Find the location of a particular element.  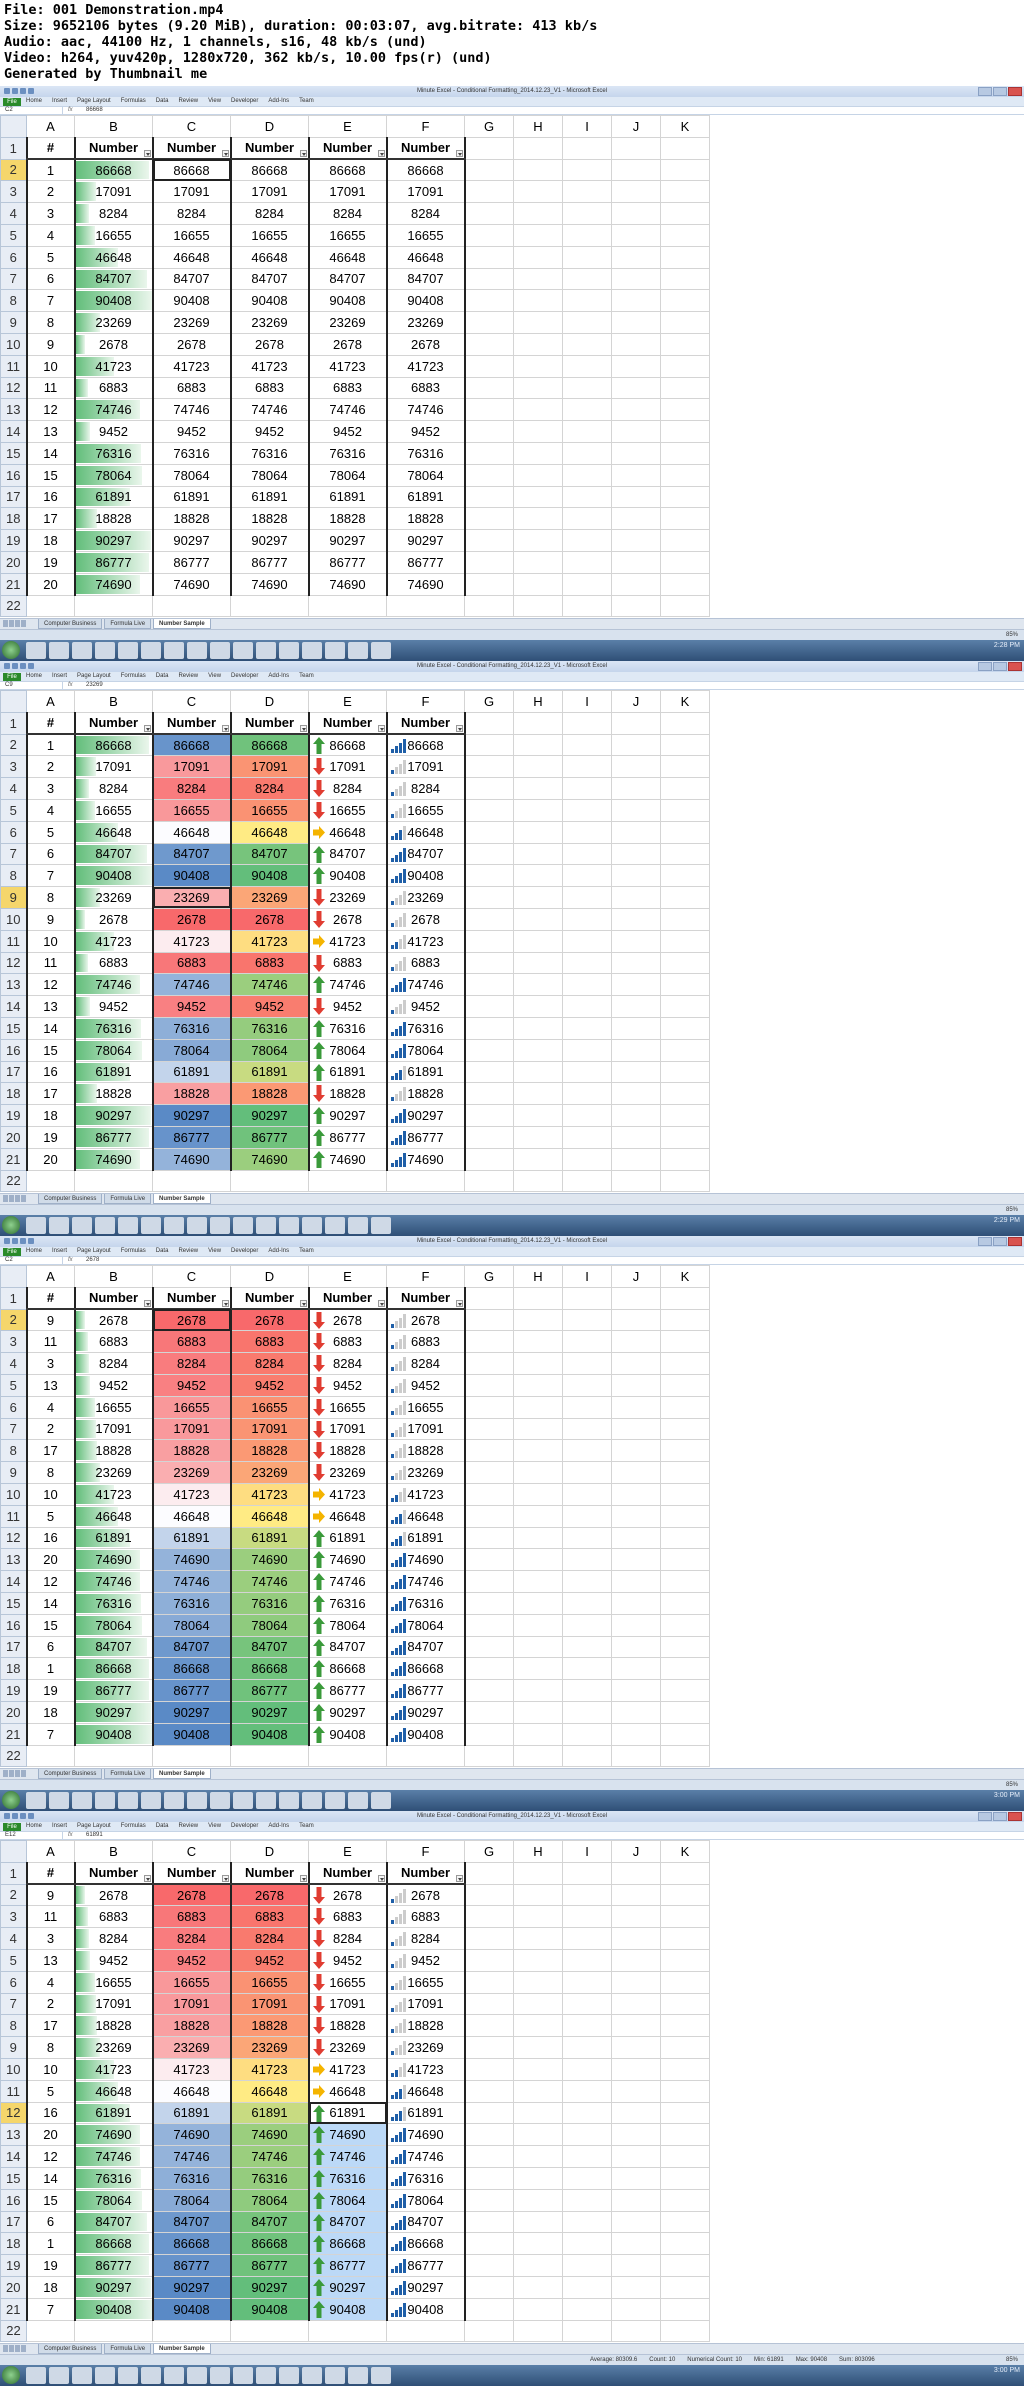

cell-b7: 17091 is located at coordinates (113, 2004).